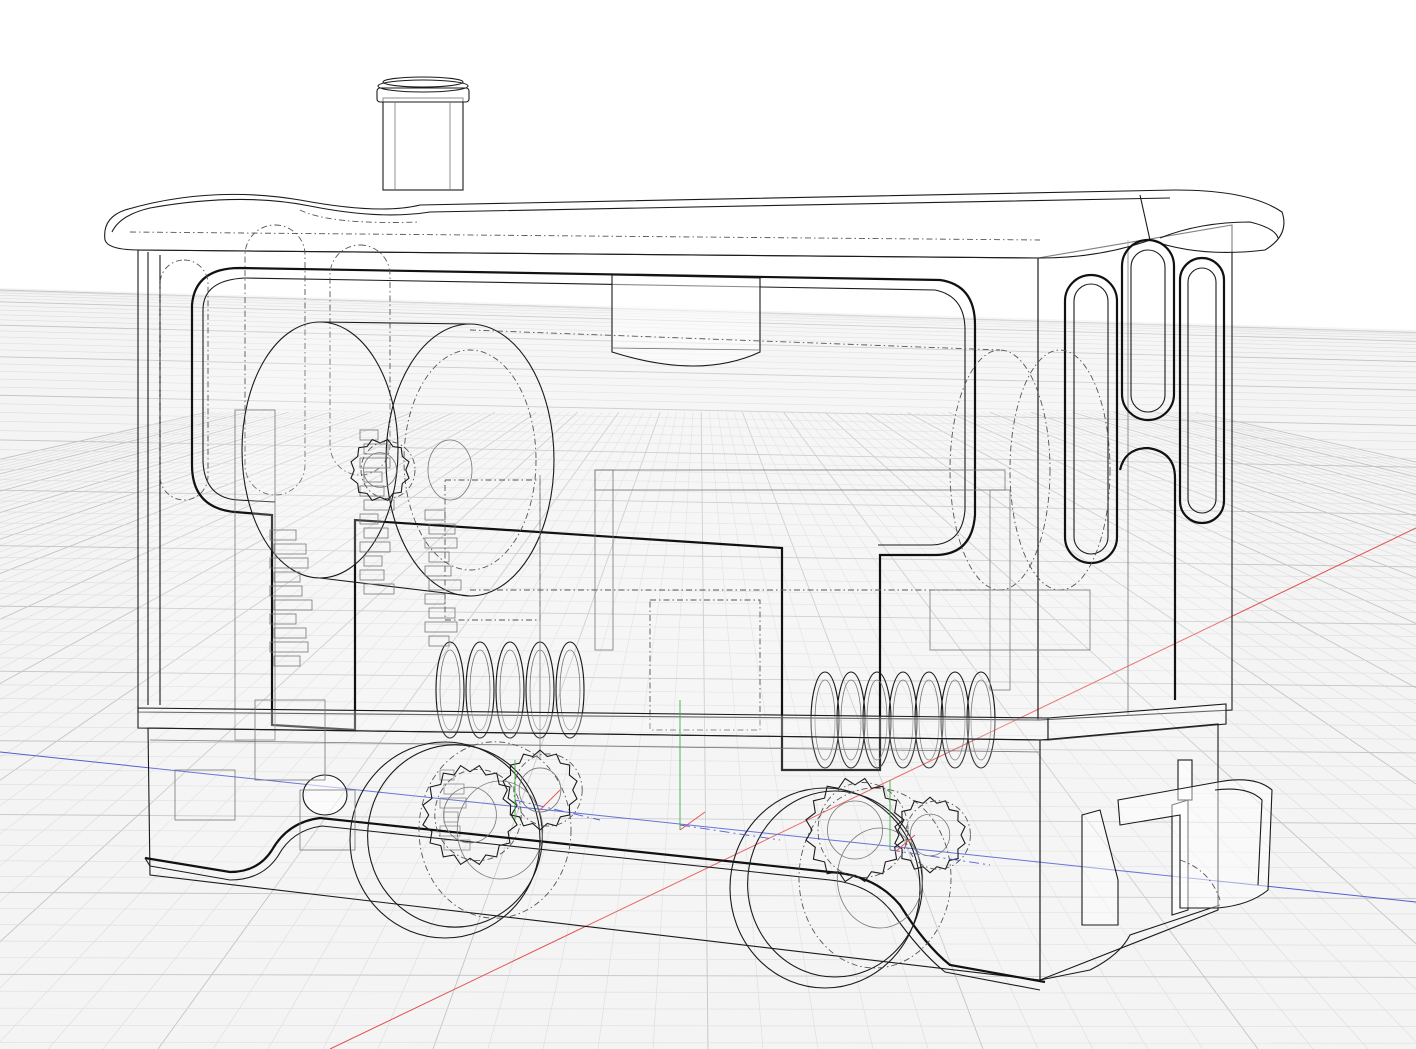  I want to click on cab-roof, so click(694, 224).